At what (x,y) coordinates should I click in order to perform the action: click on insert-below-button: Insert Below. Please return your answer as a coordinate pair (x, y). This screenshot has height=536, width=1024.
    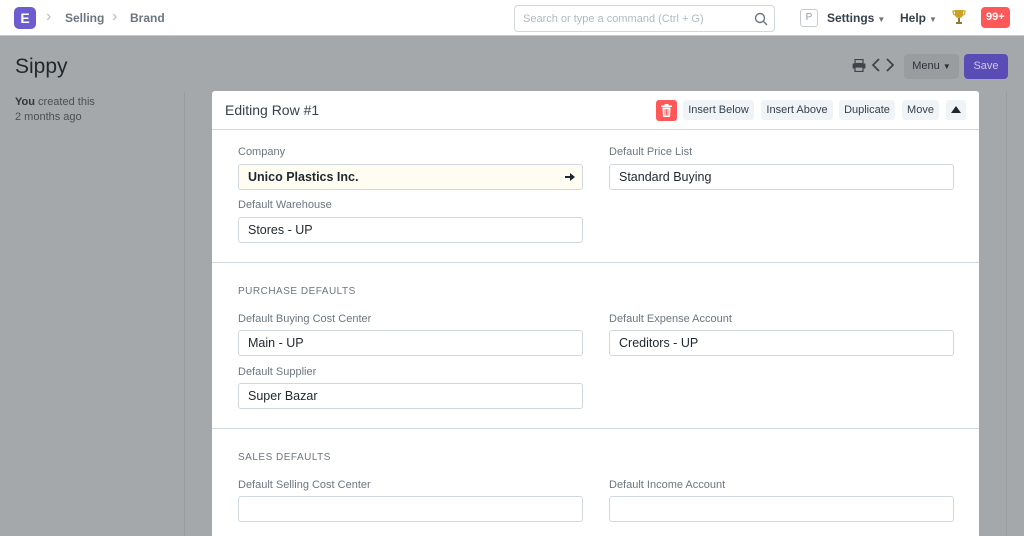
    Looking at the image, I should click on (718, 110).